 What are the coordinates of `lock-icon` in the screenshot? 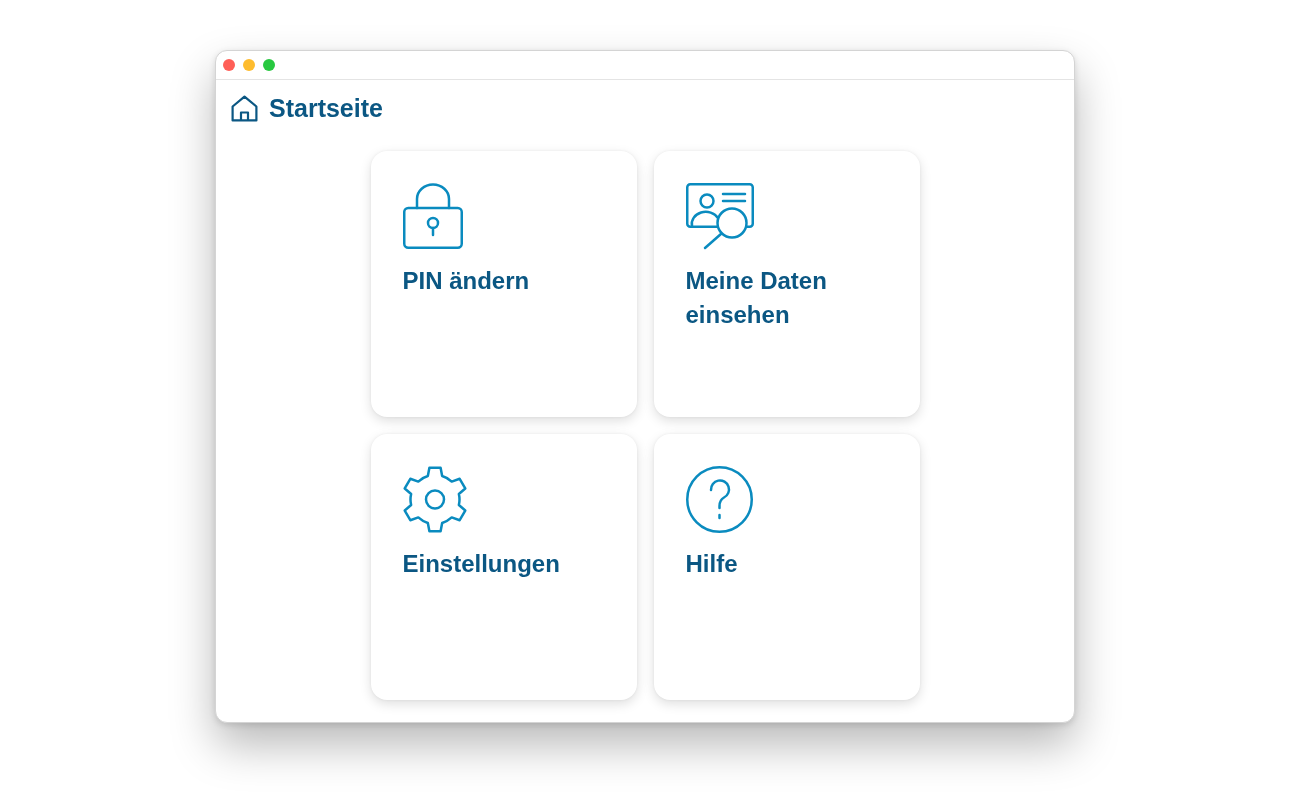 It's located at (432, 216).